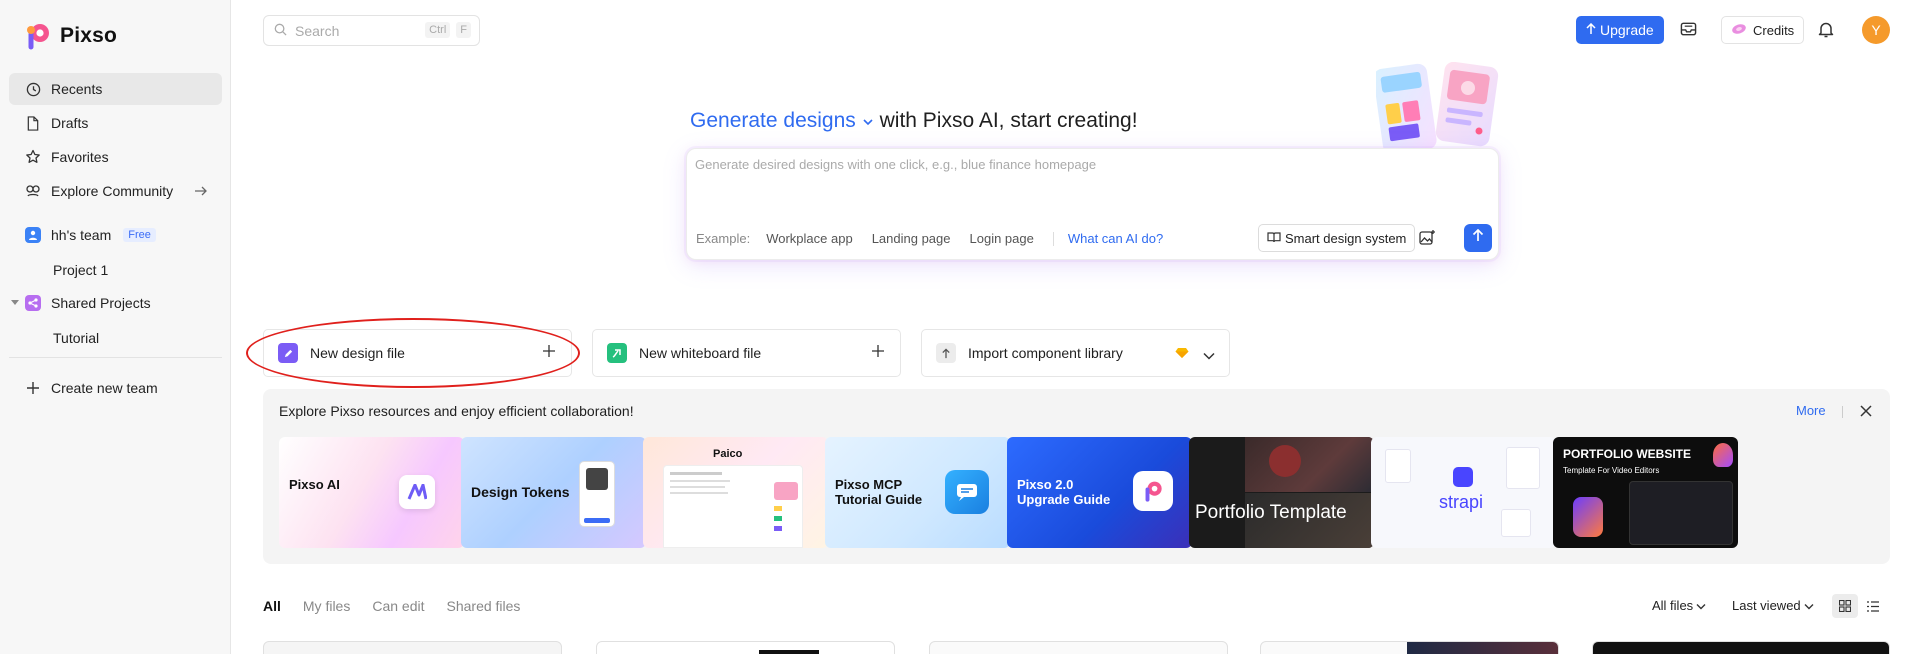 The height and width of the screenshot is (654, 1908). I want to click on import-component-library-button: Import component library, so click(1075, 353).